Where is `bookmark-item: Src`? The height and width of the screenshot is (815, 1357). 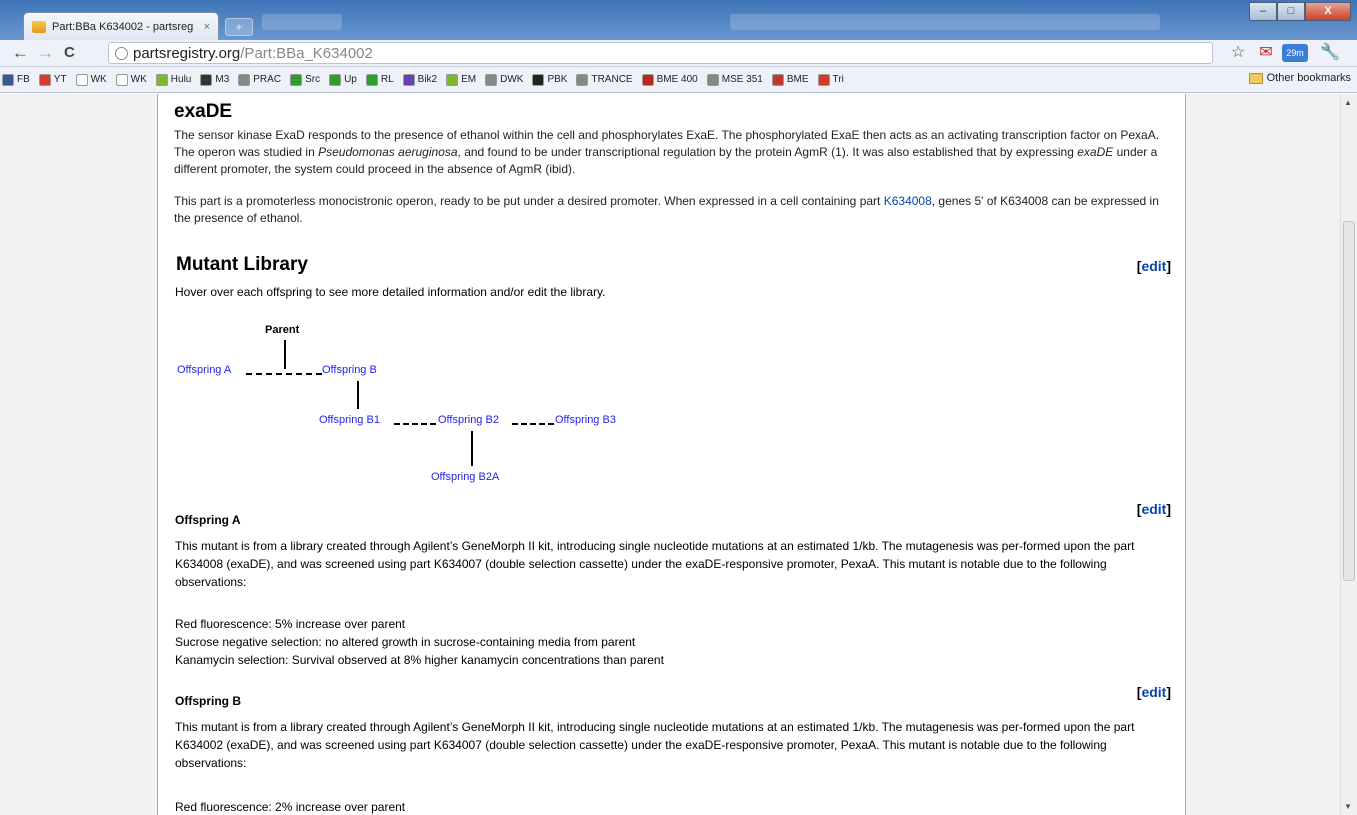 bookmark-item: Src is located at coordinates (305, 79).